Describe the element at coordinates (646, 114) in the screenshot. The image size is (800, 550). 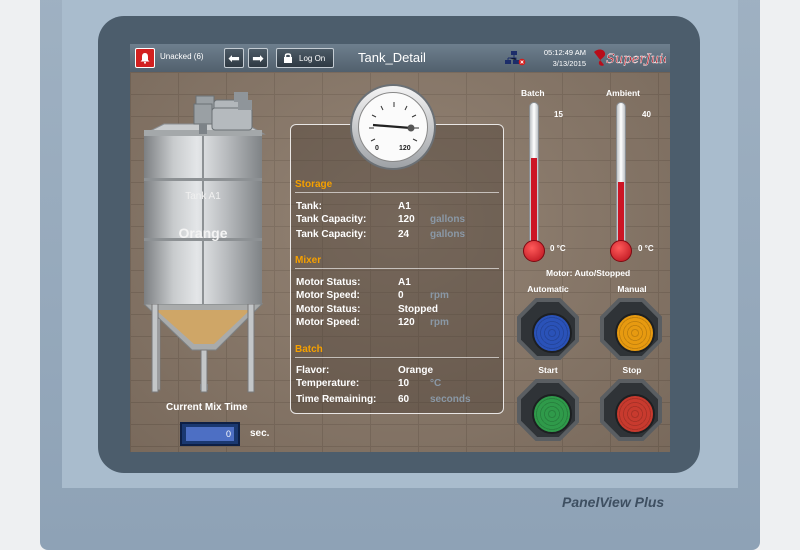
I see `ambient-temp-value: 40` at that location.